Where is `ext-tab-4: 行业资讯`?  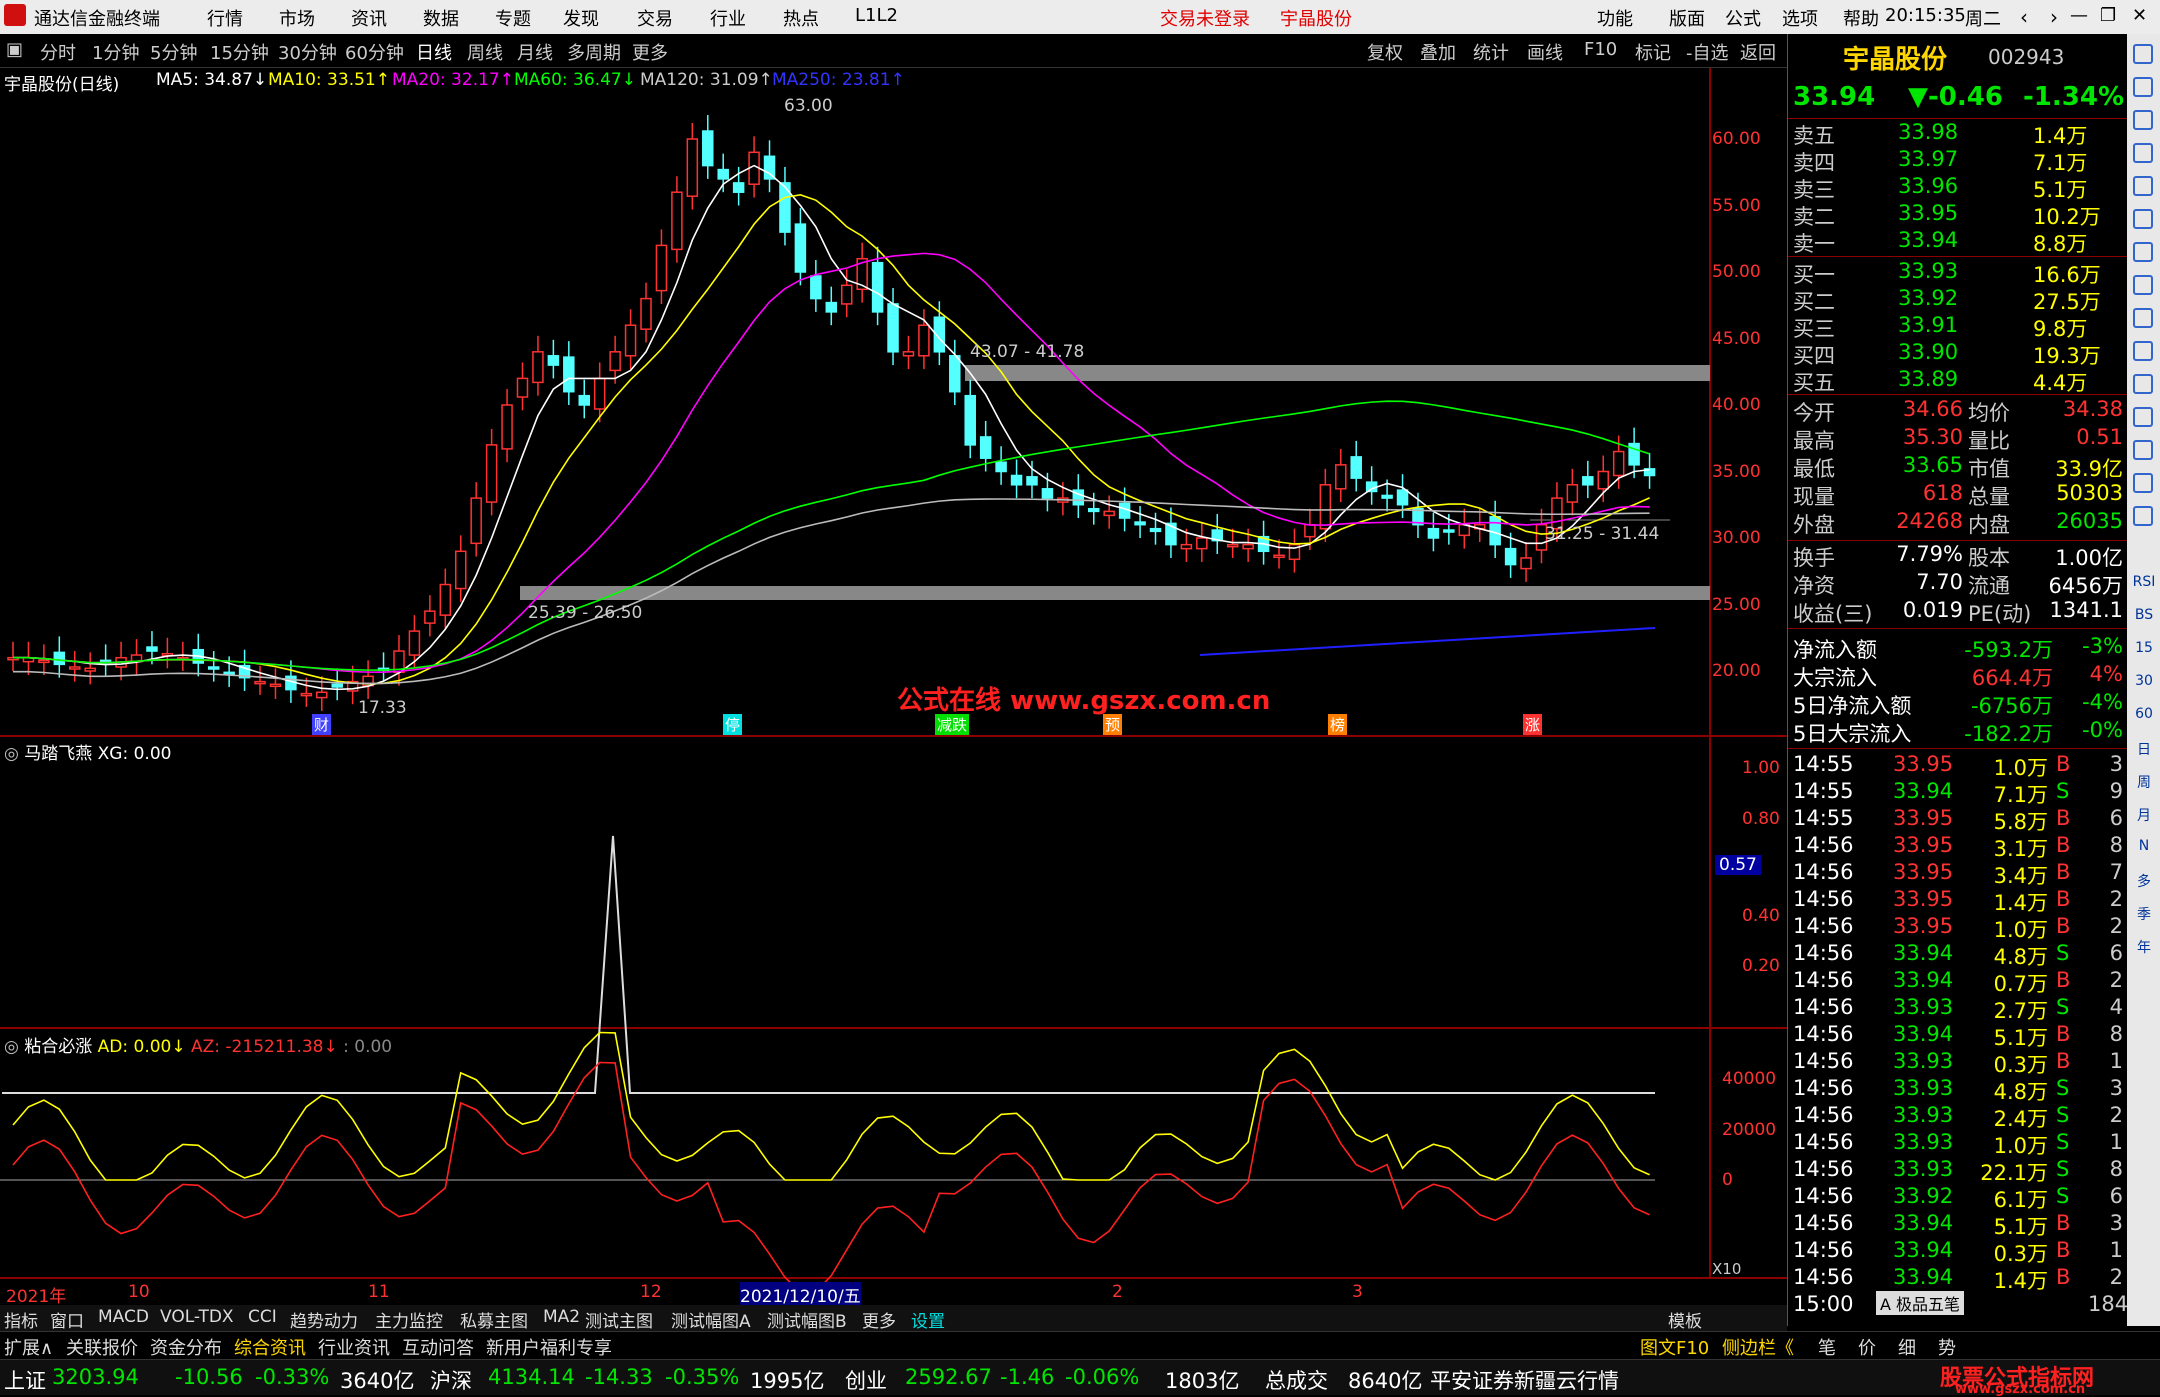 ext-tab-4: 行业资讯 is located at coordinates (354, 1347).